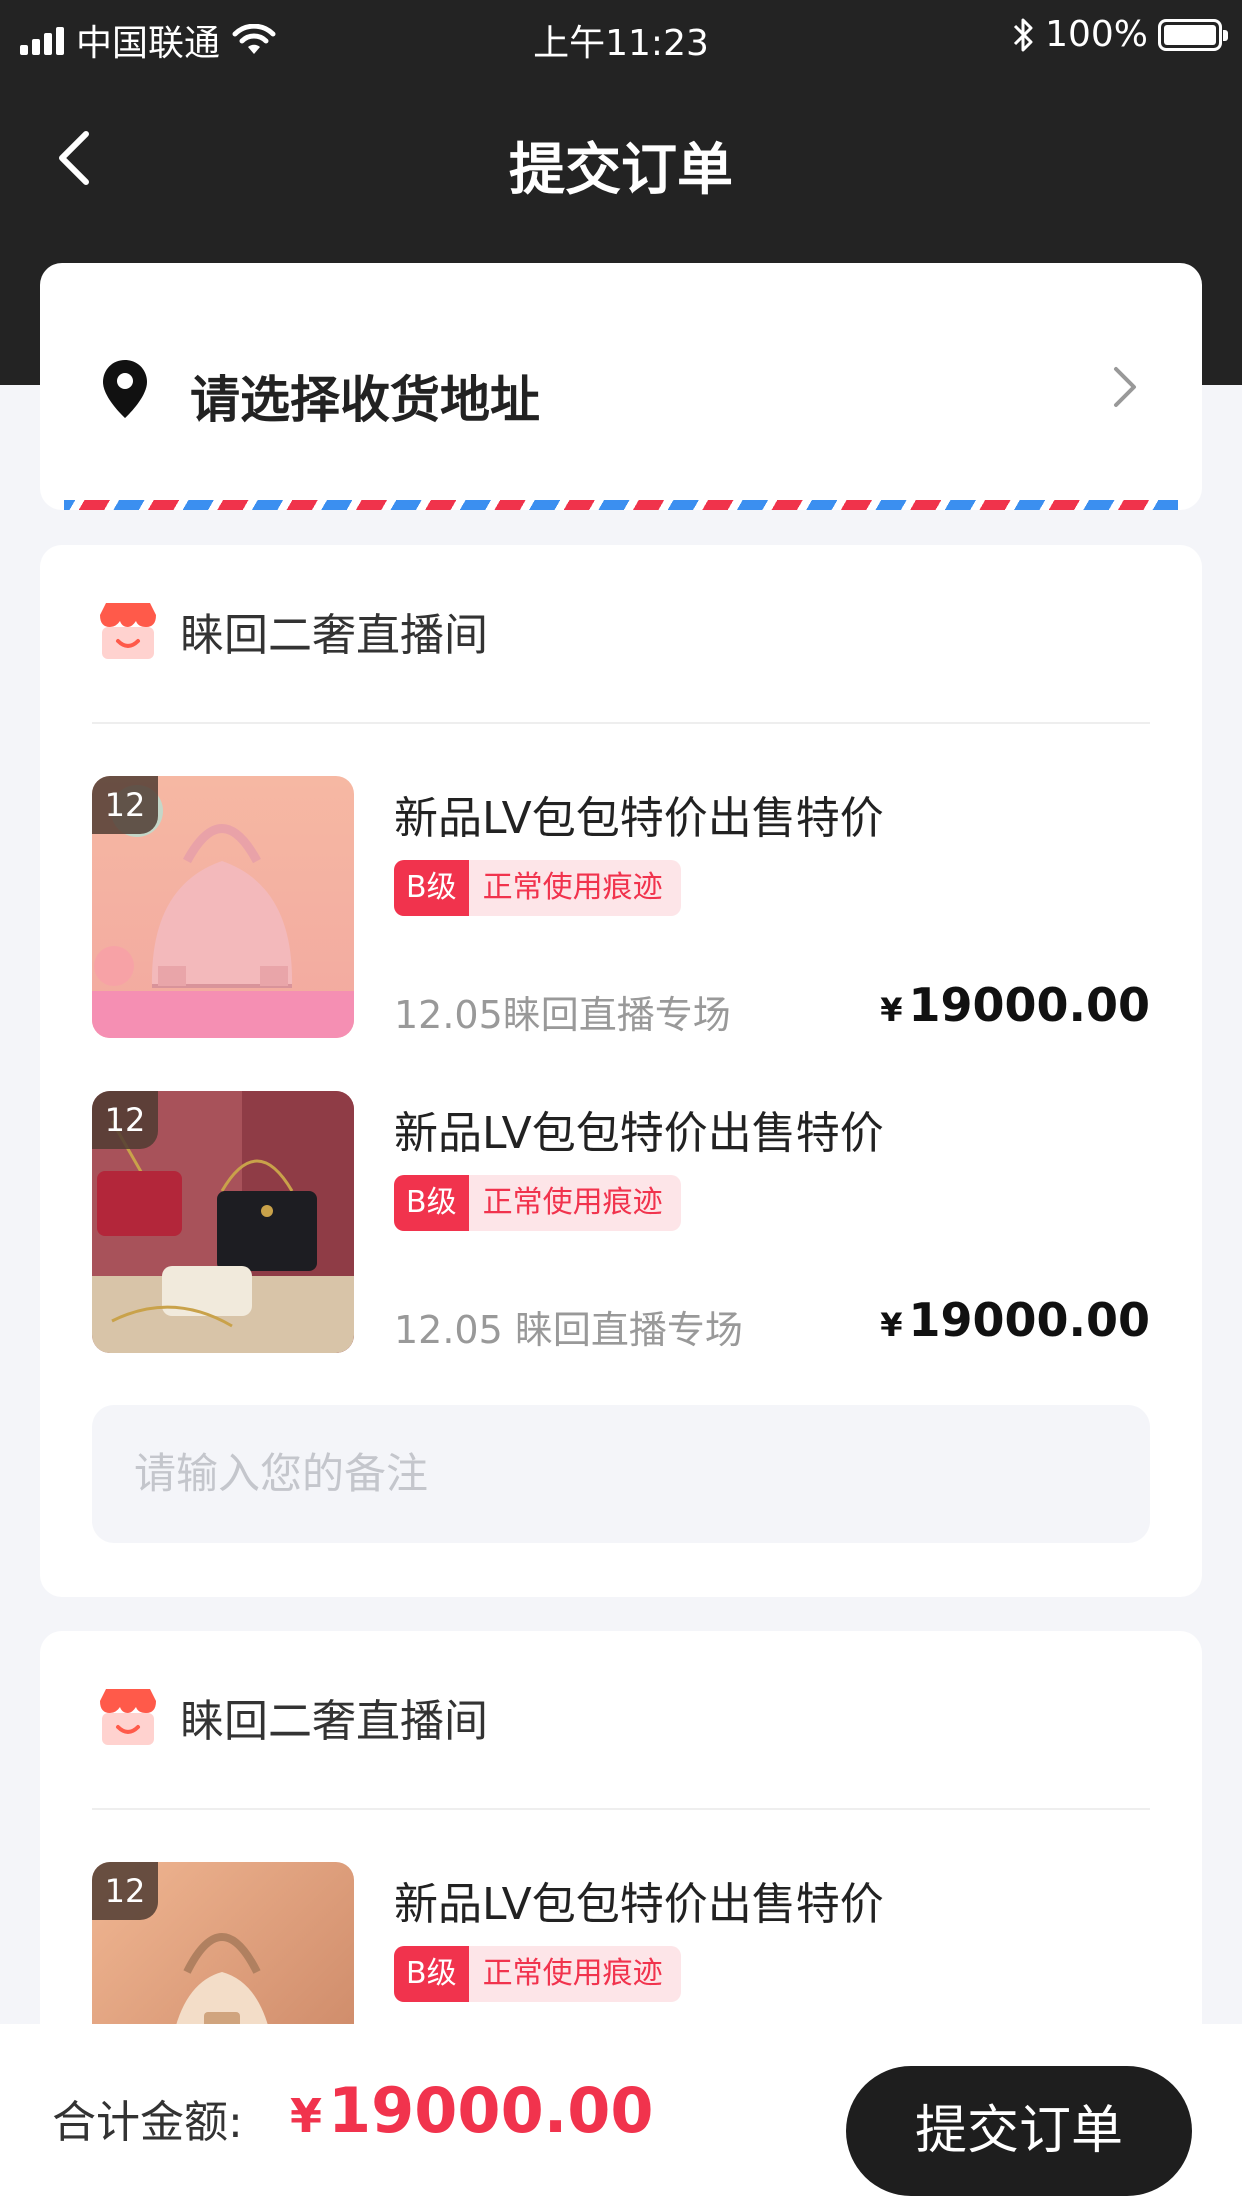 This screenshot has height=2208, width=1242. What do you see at coordinates (621, 170) in the screenshot?
I see `page-title: 提交订单` at bounding box center [621, 170].